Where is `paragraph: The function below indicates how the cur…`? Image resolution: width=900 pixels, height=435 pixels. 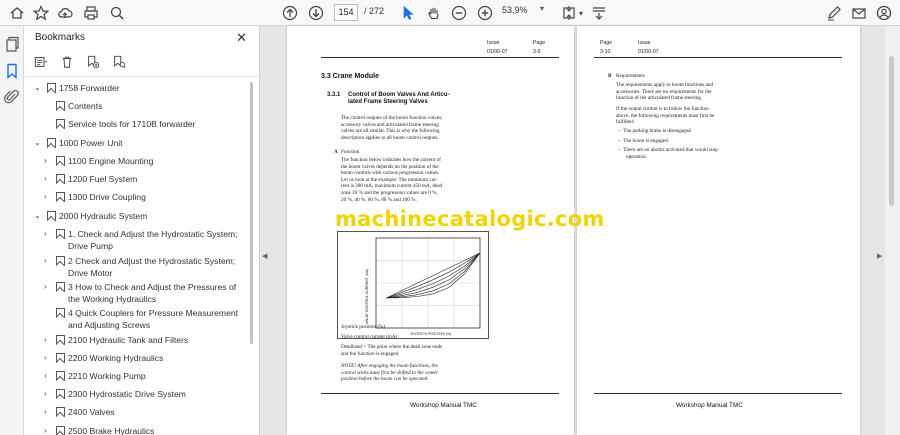 paragraph: The function below indicates how the cur… is located at coordinates (392, 180).